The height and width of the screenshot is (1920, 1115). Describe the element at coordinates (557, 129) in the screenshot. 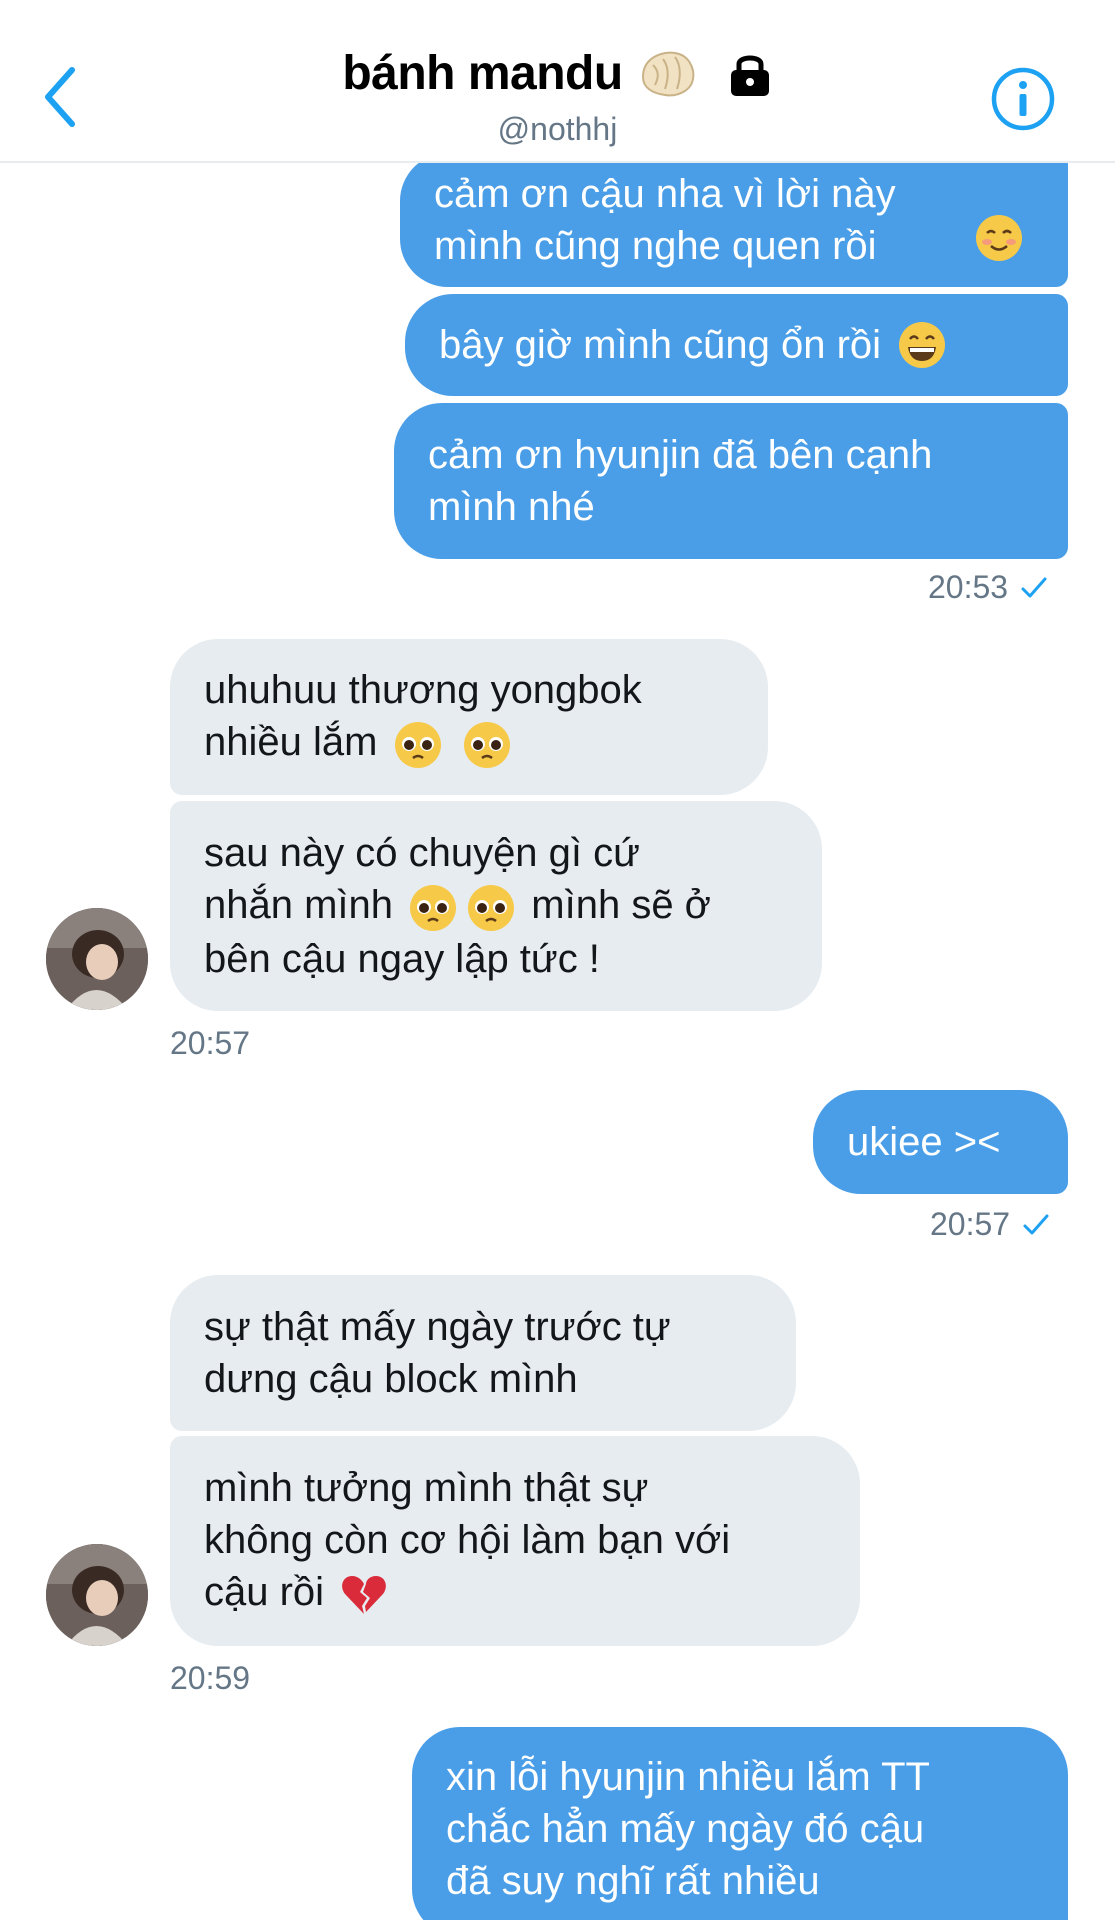

I see `conversation-handle: @nothhj` at that location.